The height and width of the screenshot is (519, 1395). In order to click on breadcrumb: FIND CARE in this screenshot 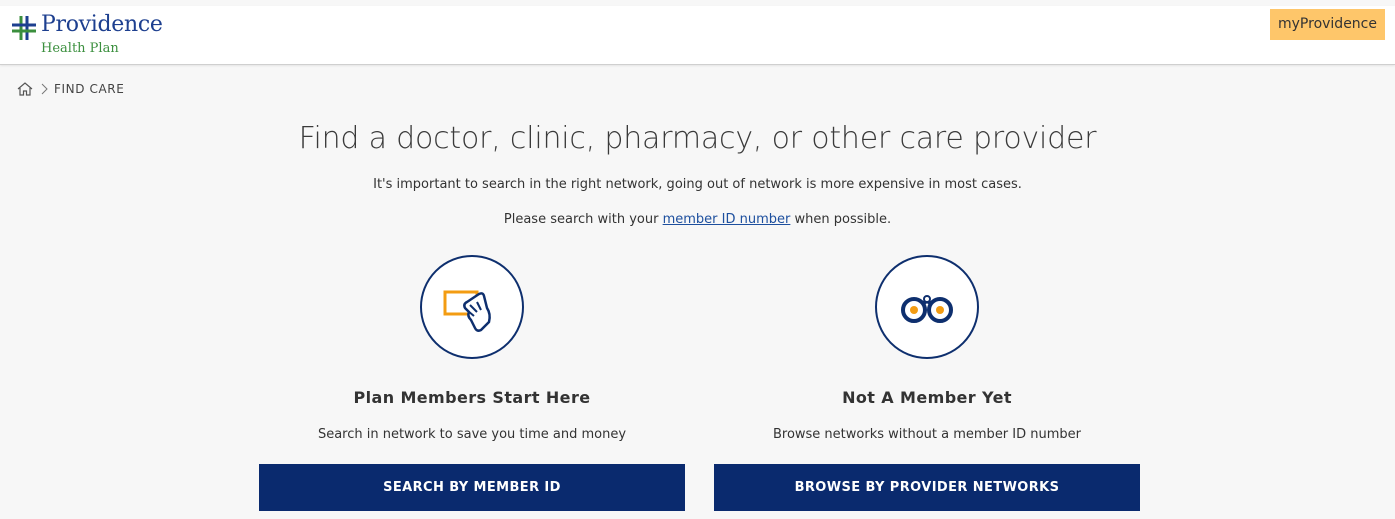, I will do `click(70, 89)`.